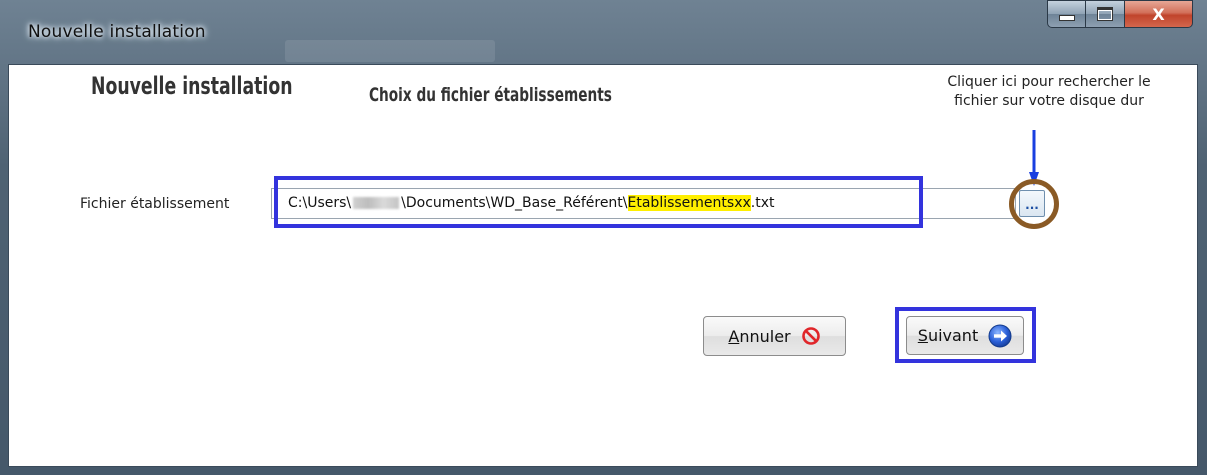  What do you see at coordinates (734, 336) in the screenshot?
I see `cancel-mnemonic: A` at bounding box center [734, 336].